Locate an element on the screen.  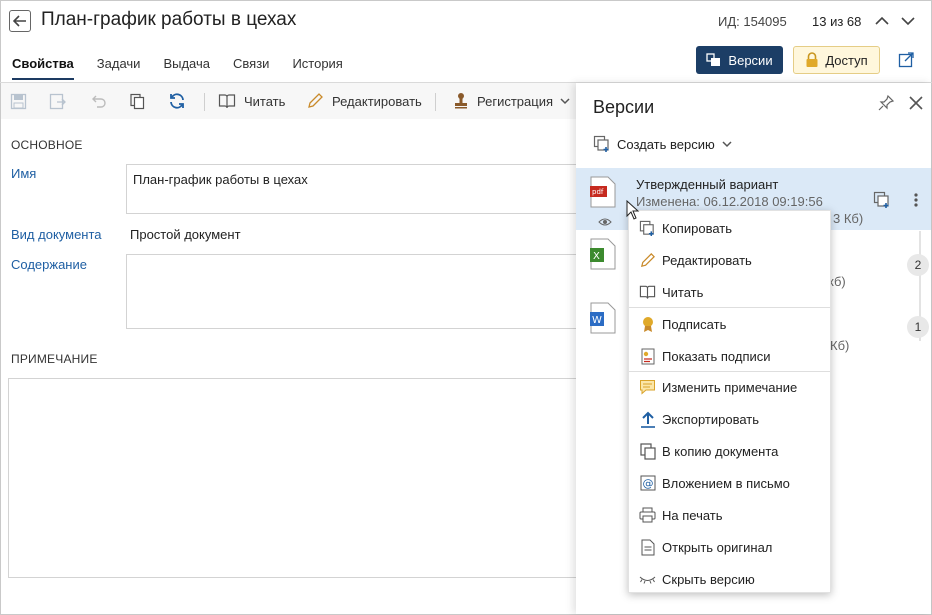
access-button: Доступ is located at coordinates (836, 60).